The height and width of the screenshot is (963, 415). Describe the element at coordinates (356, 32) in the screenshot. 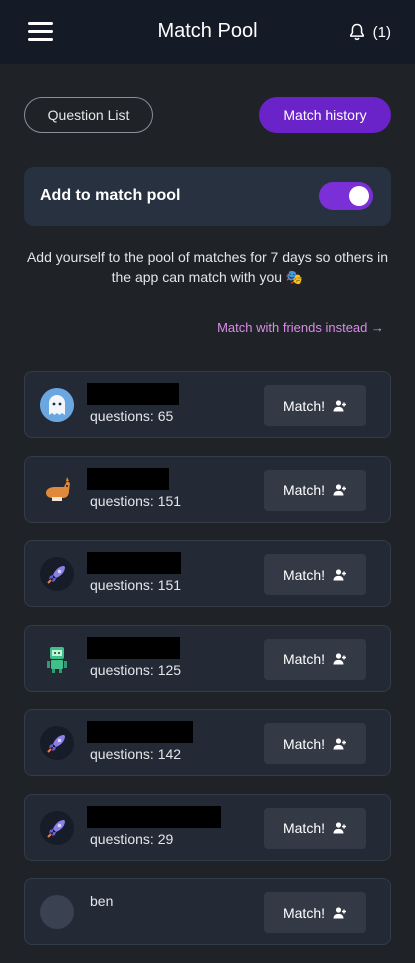

I see `bell-icon` at that location.